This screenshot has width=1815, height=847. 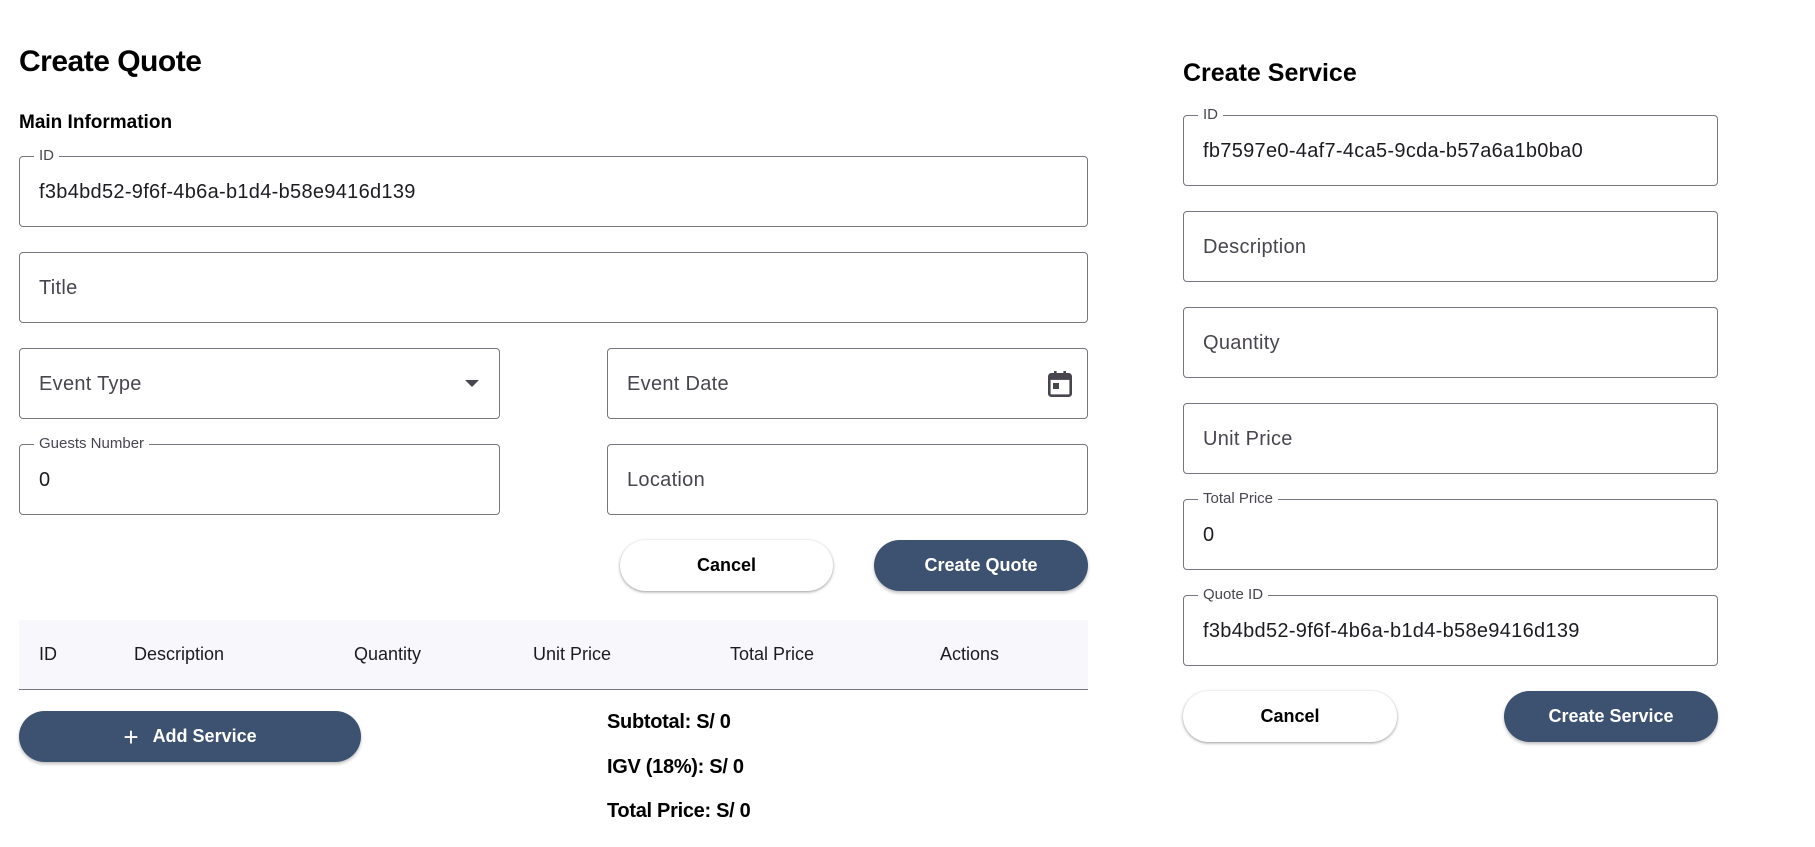 I want to click on total-price-text: Total Price: S/ 0, so click(x=679, y=811).